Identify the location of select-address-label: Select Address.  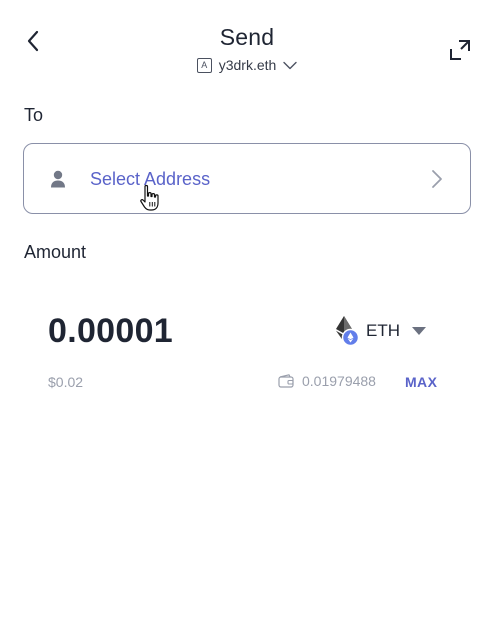
(150, 179).